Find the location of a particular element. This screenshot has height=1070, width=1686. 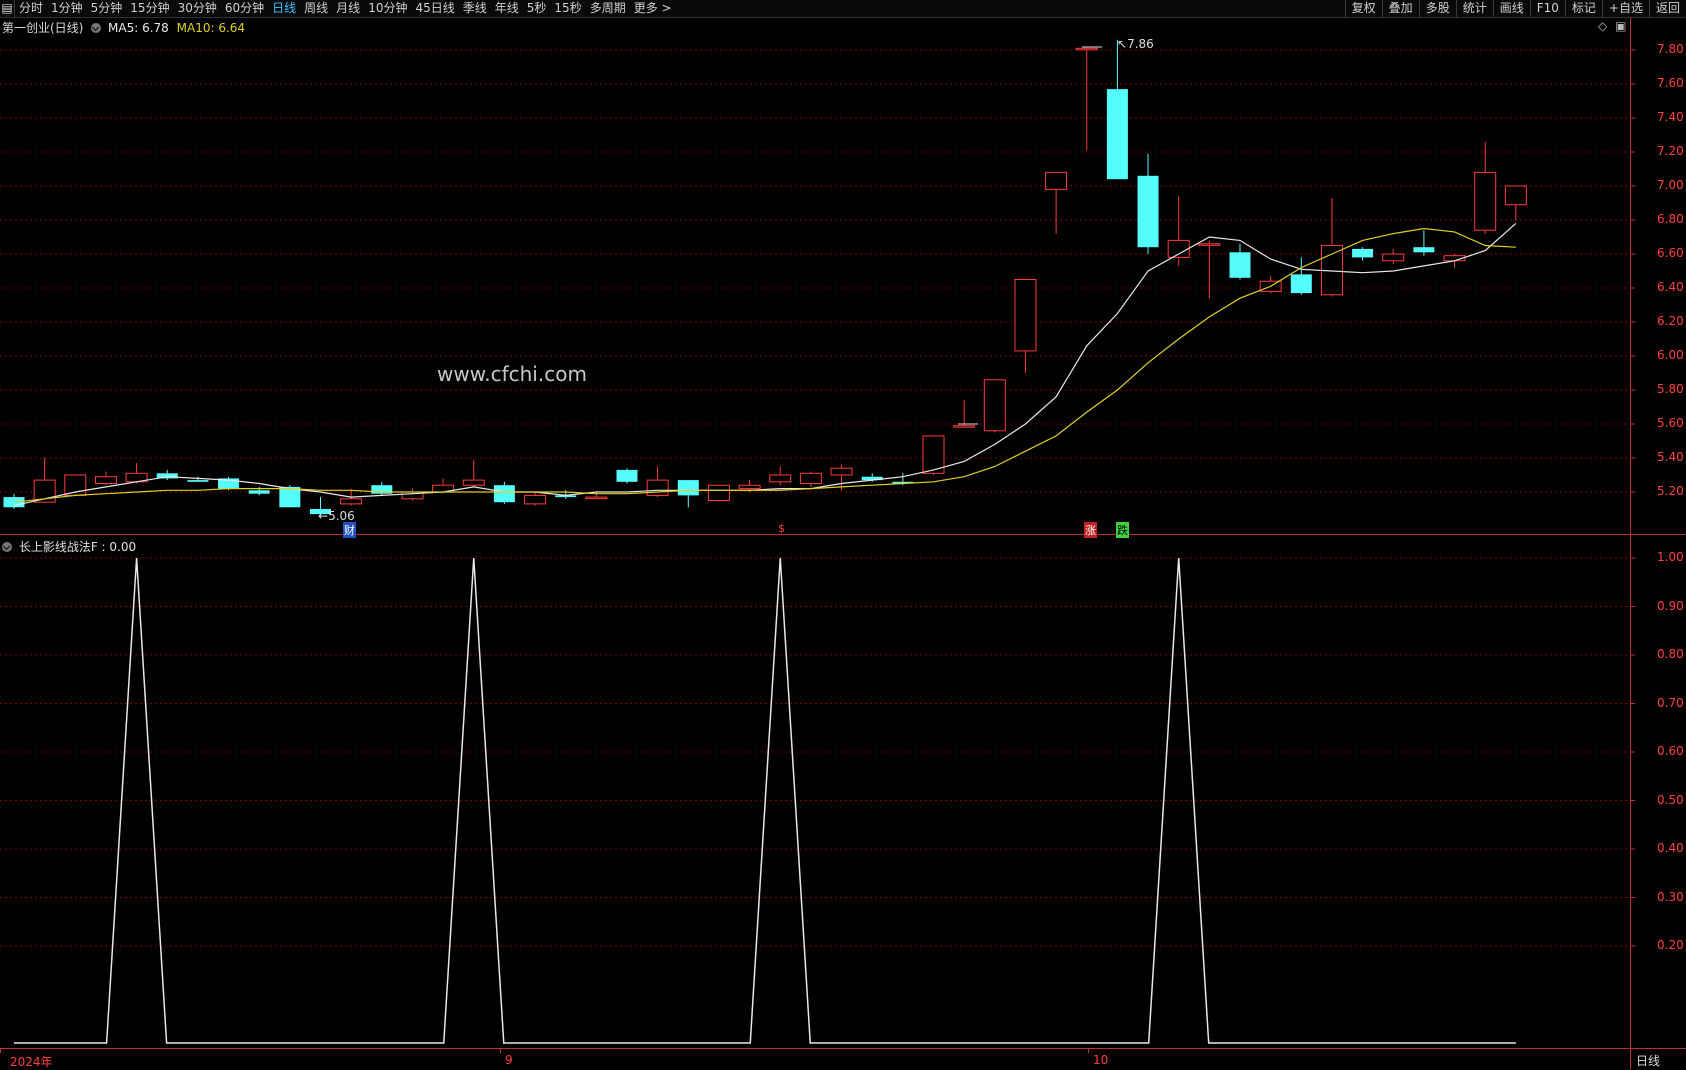

high-price-annotation: ↖7.86 is located at coordinates (1135, 44).